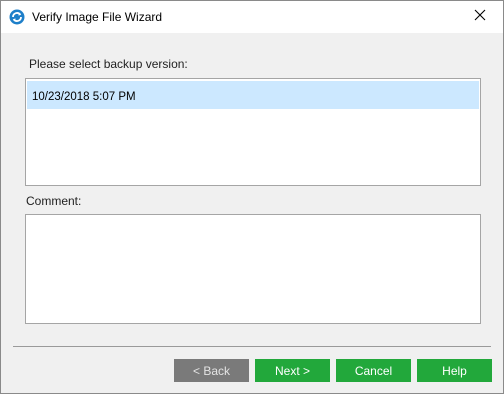 This screenshot has height=394, width=504. I want to click on wizard-app-icon, so click(17, 17).